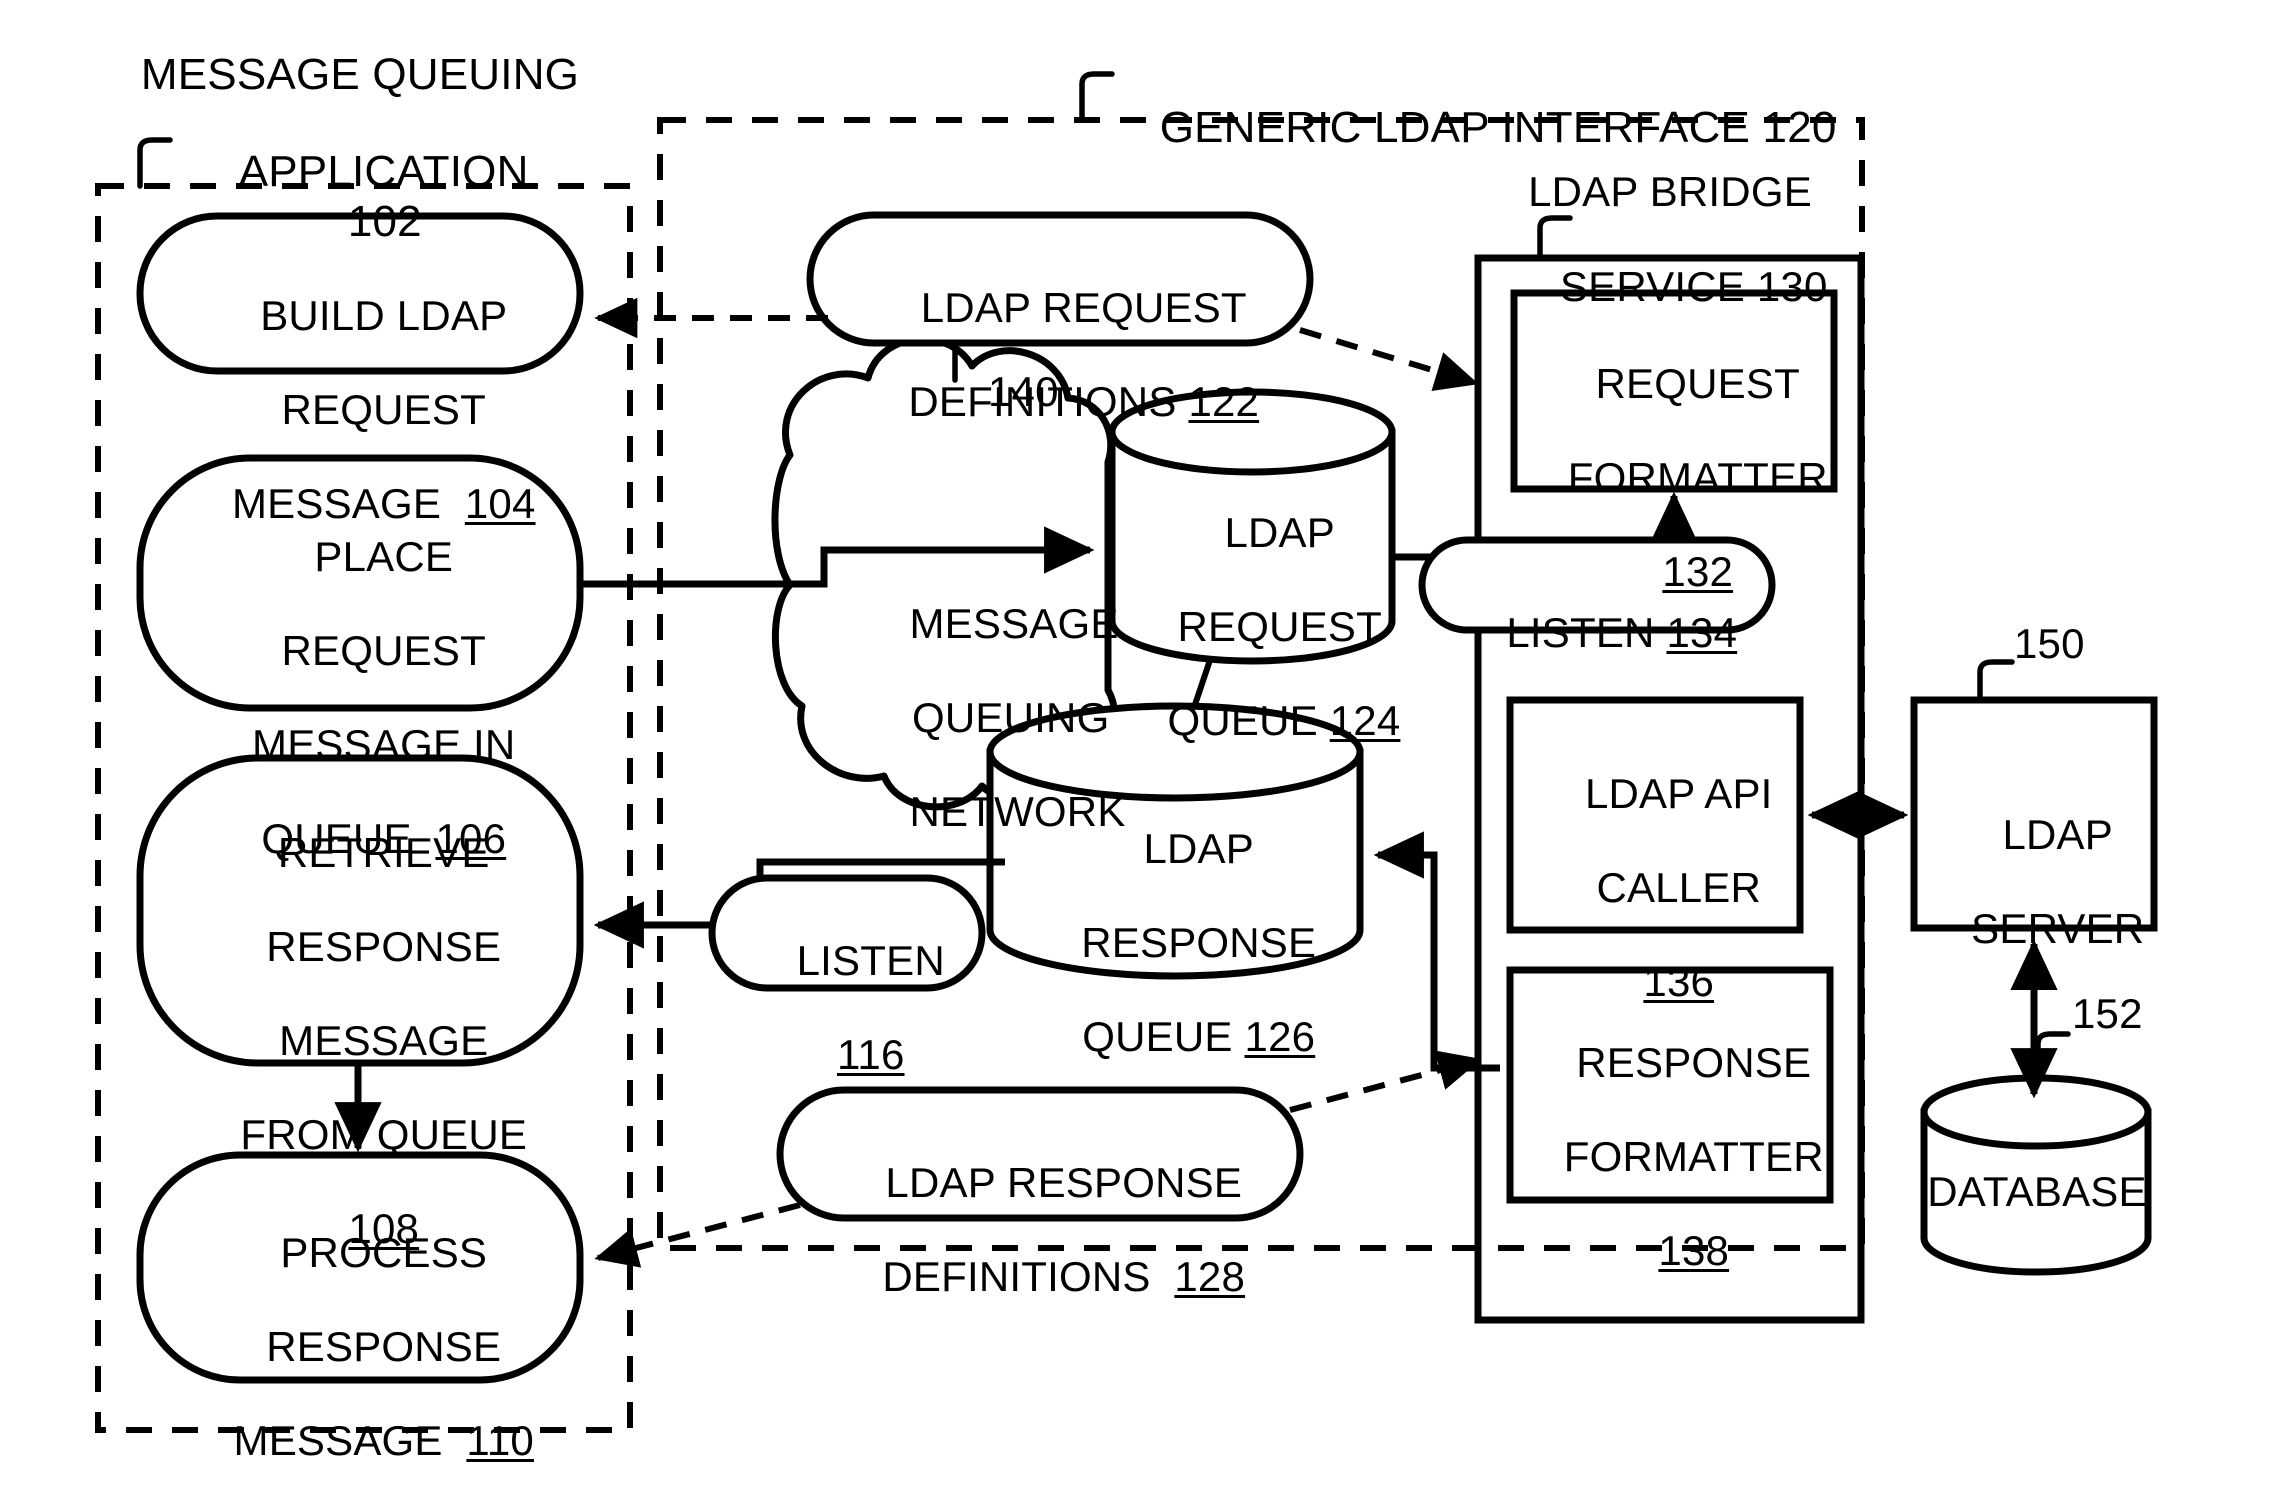  Describe the element at coordinates (1655, 815) in the screenshot. I see `ldap-api-caller-box` at that location.